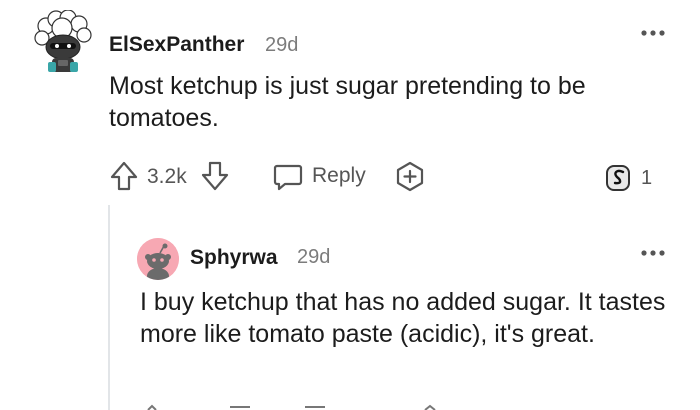  I want to click on reply-action-bar, so click(290, 407).